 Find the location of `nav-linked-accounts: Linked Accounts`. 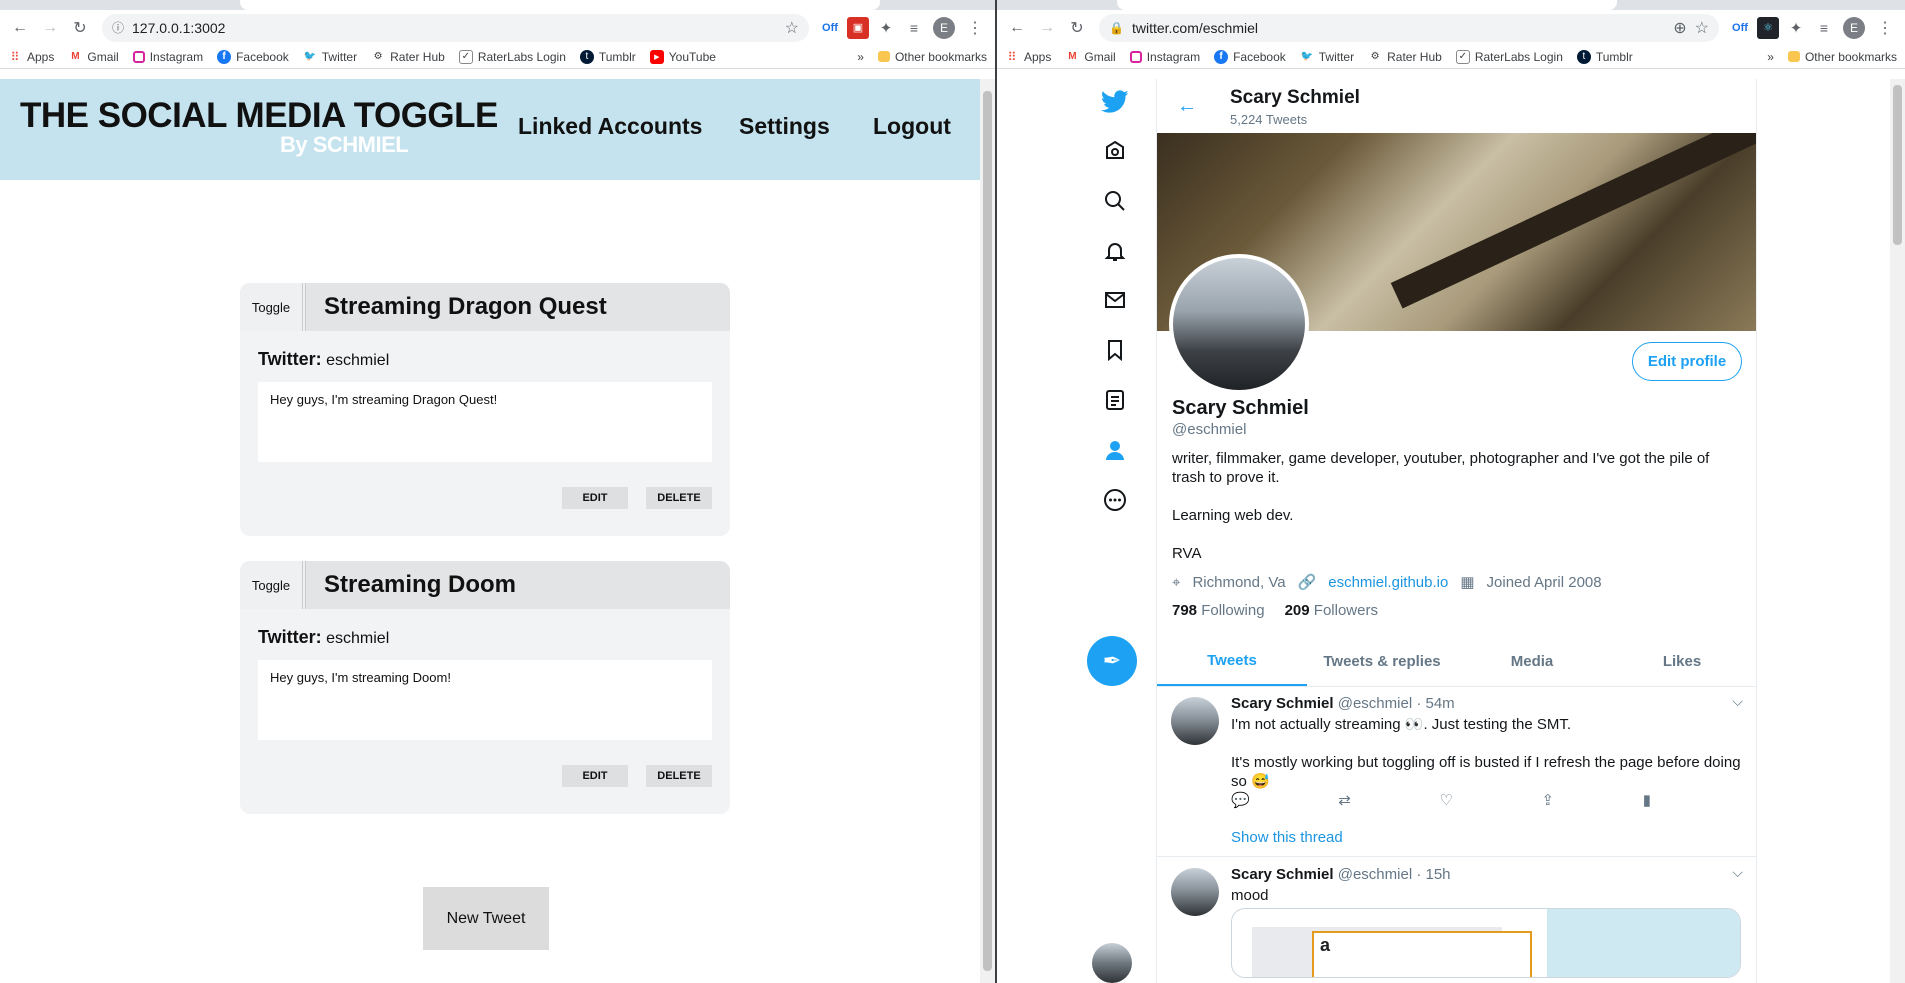

nav-linked-accounts: Linked Accounts is located at coordinates (610, 126).